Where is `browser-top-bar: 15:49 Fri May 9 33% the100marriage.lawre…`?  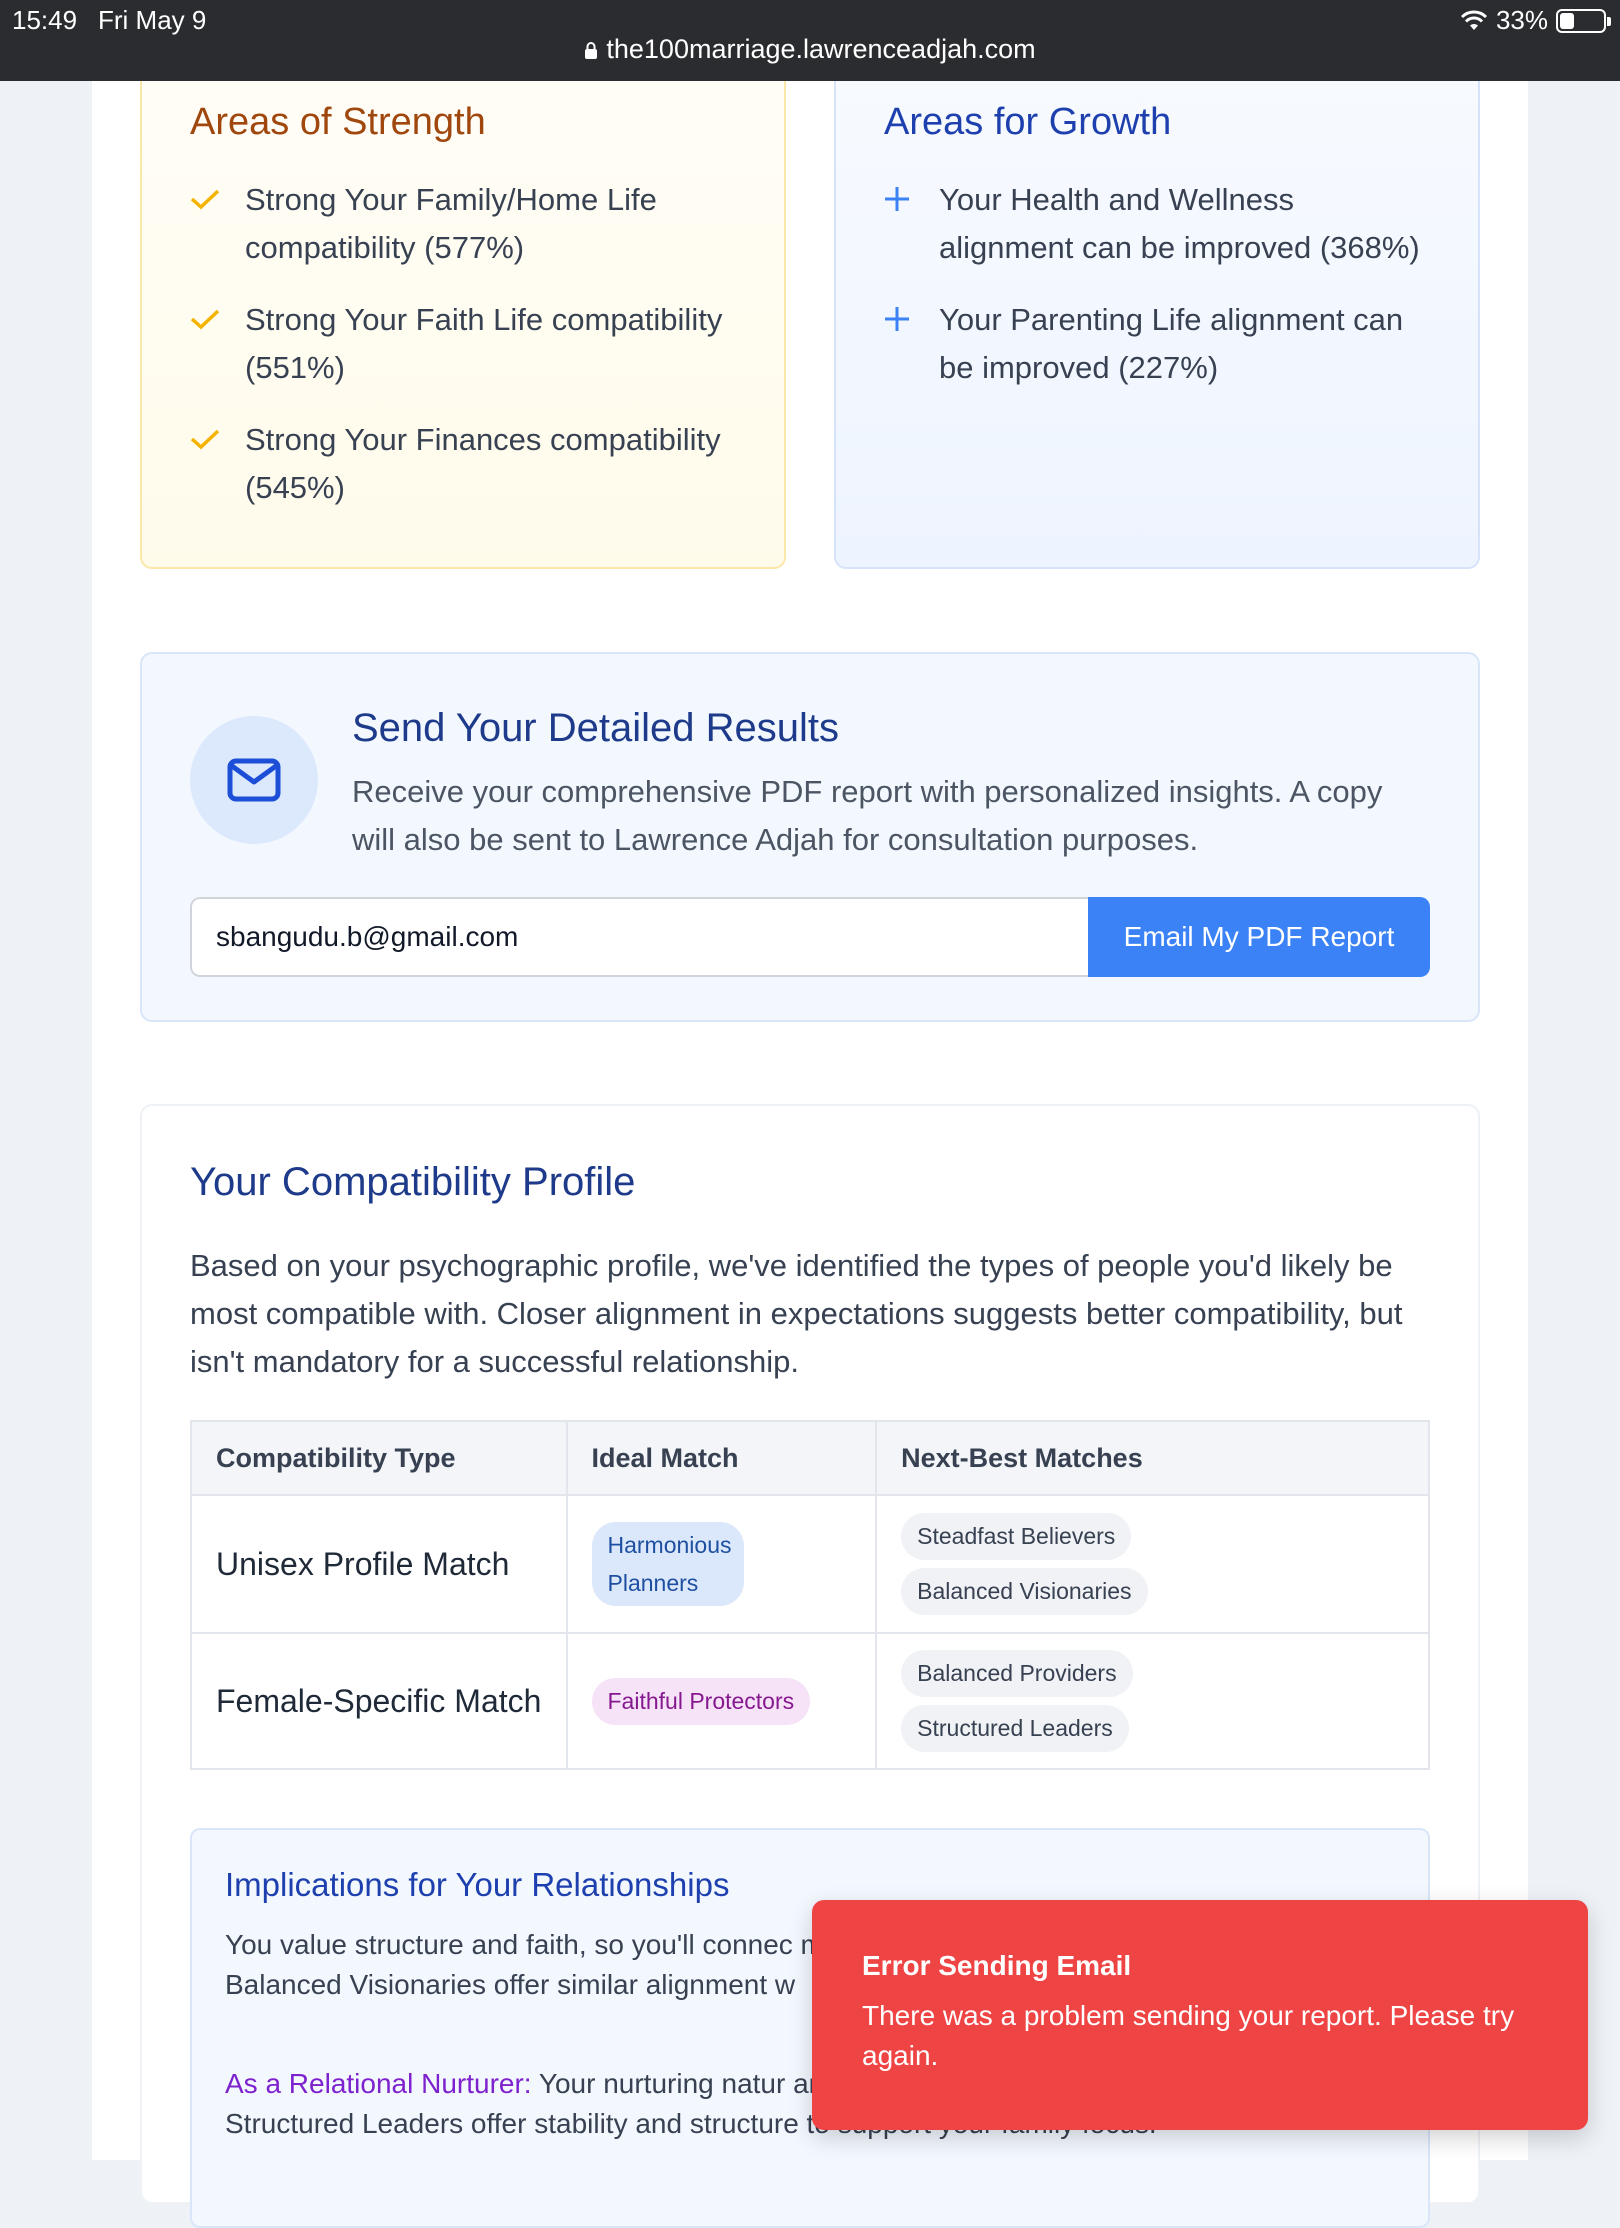
browser-top-bar: 15:49 Fri May 9 33% the100marriage.lawre… is located at coordinates (810, 40).